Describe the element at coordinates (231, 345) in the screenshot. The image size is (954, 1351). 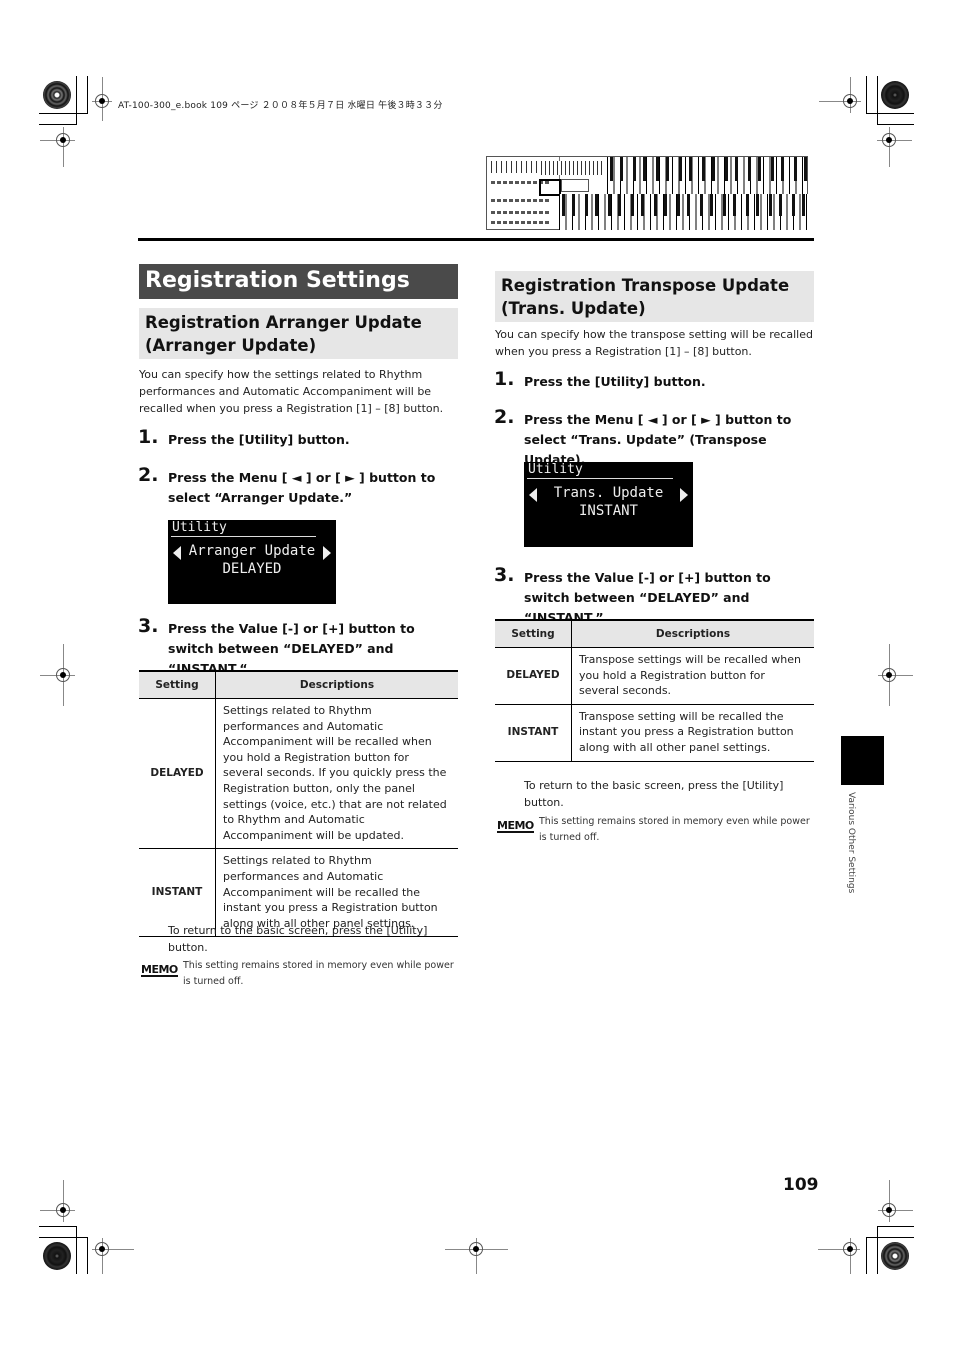
I see `heading-line: (Arranger Update)` at that location.